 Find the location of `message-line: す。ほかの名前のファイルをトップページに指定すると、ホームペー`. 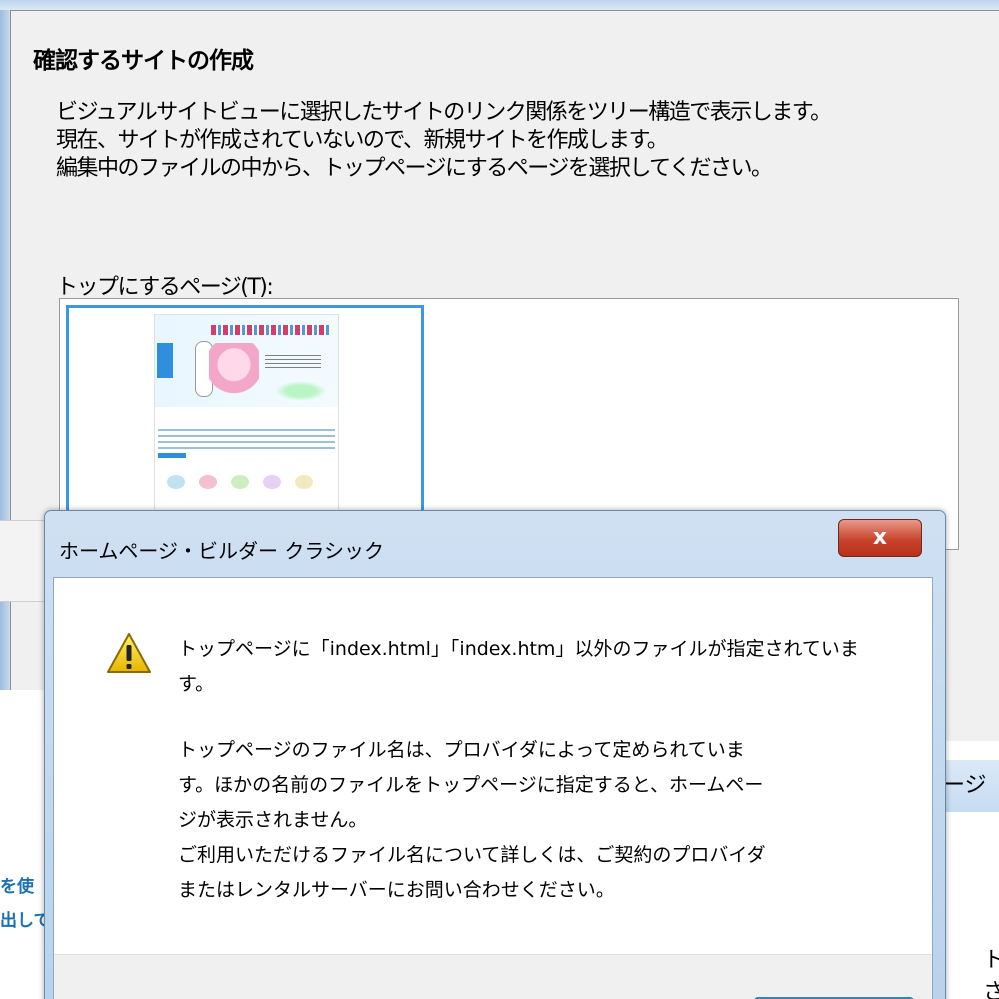

message-line: す。ほかの名前のファイルをトップページに指定すると、ホームペー is located at coordinates (471, 785).